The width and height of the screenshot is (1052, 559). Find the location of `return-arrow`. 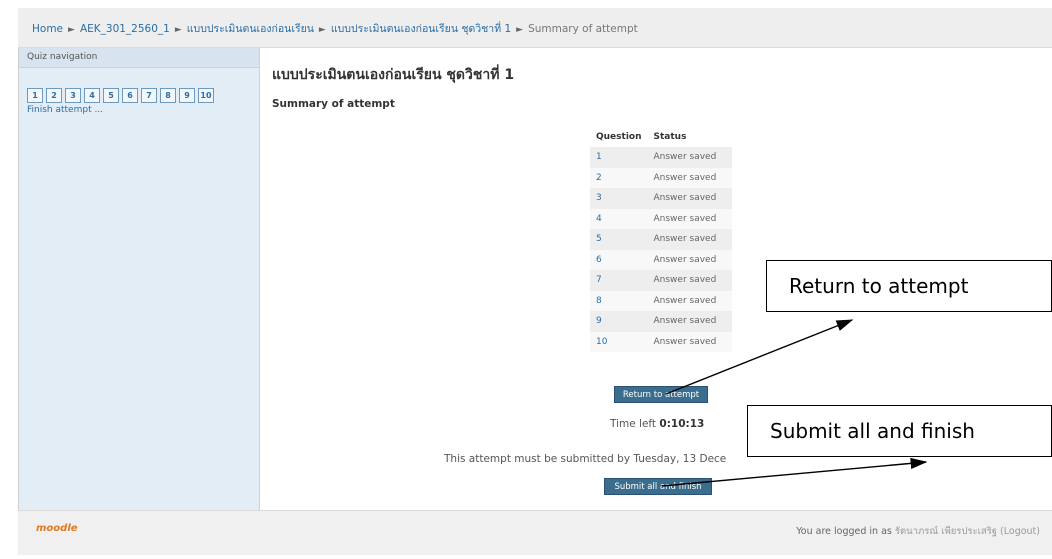

return-arrow is located at coordinates (759, 357).